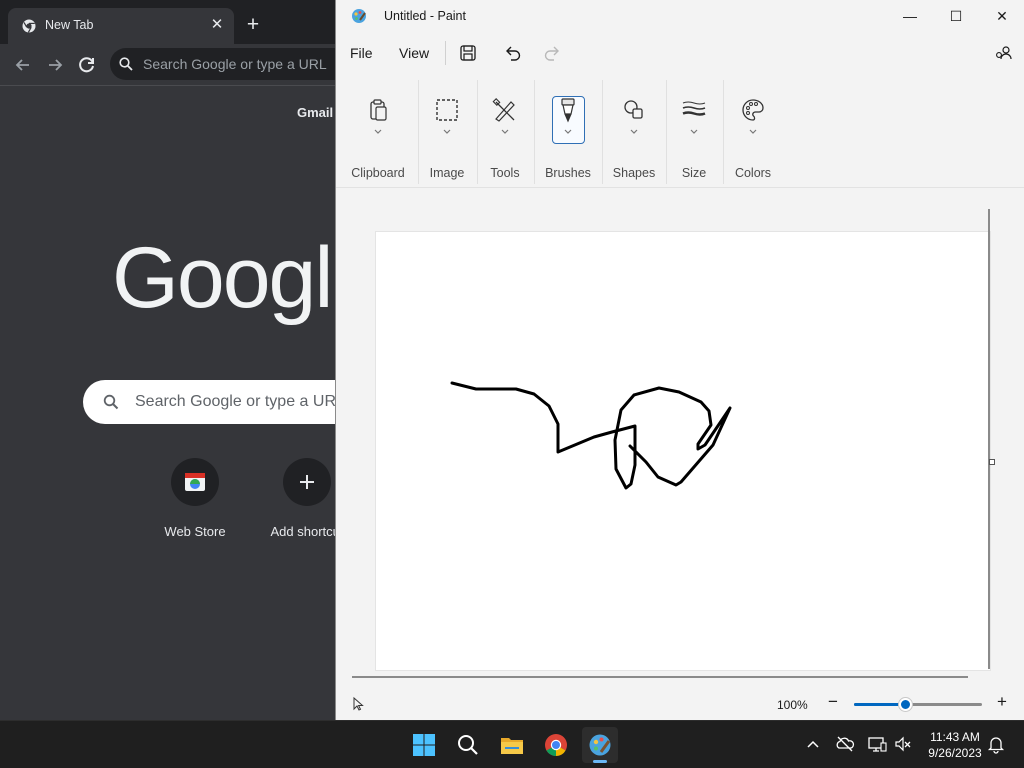 This screenshot has width=1024, height=768. I want to click on back-icon, so click(23, 65).